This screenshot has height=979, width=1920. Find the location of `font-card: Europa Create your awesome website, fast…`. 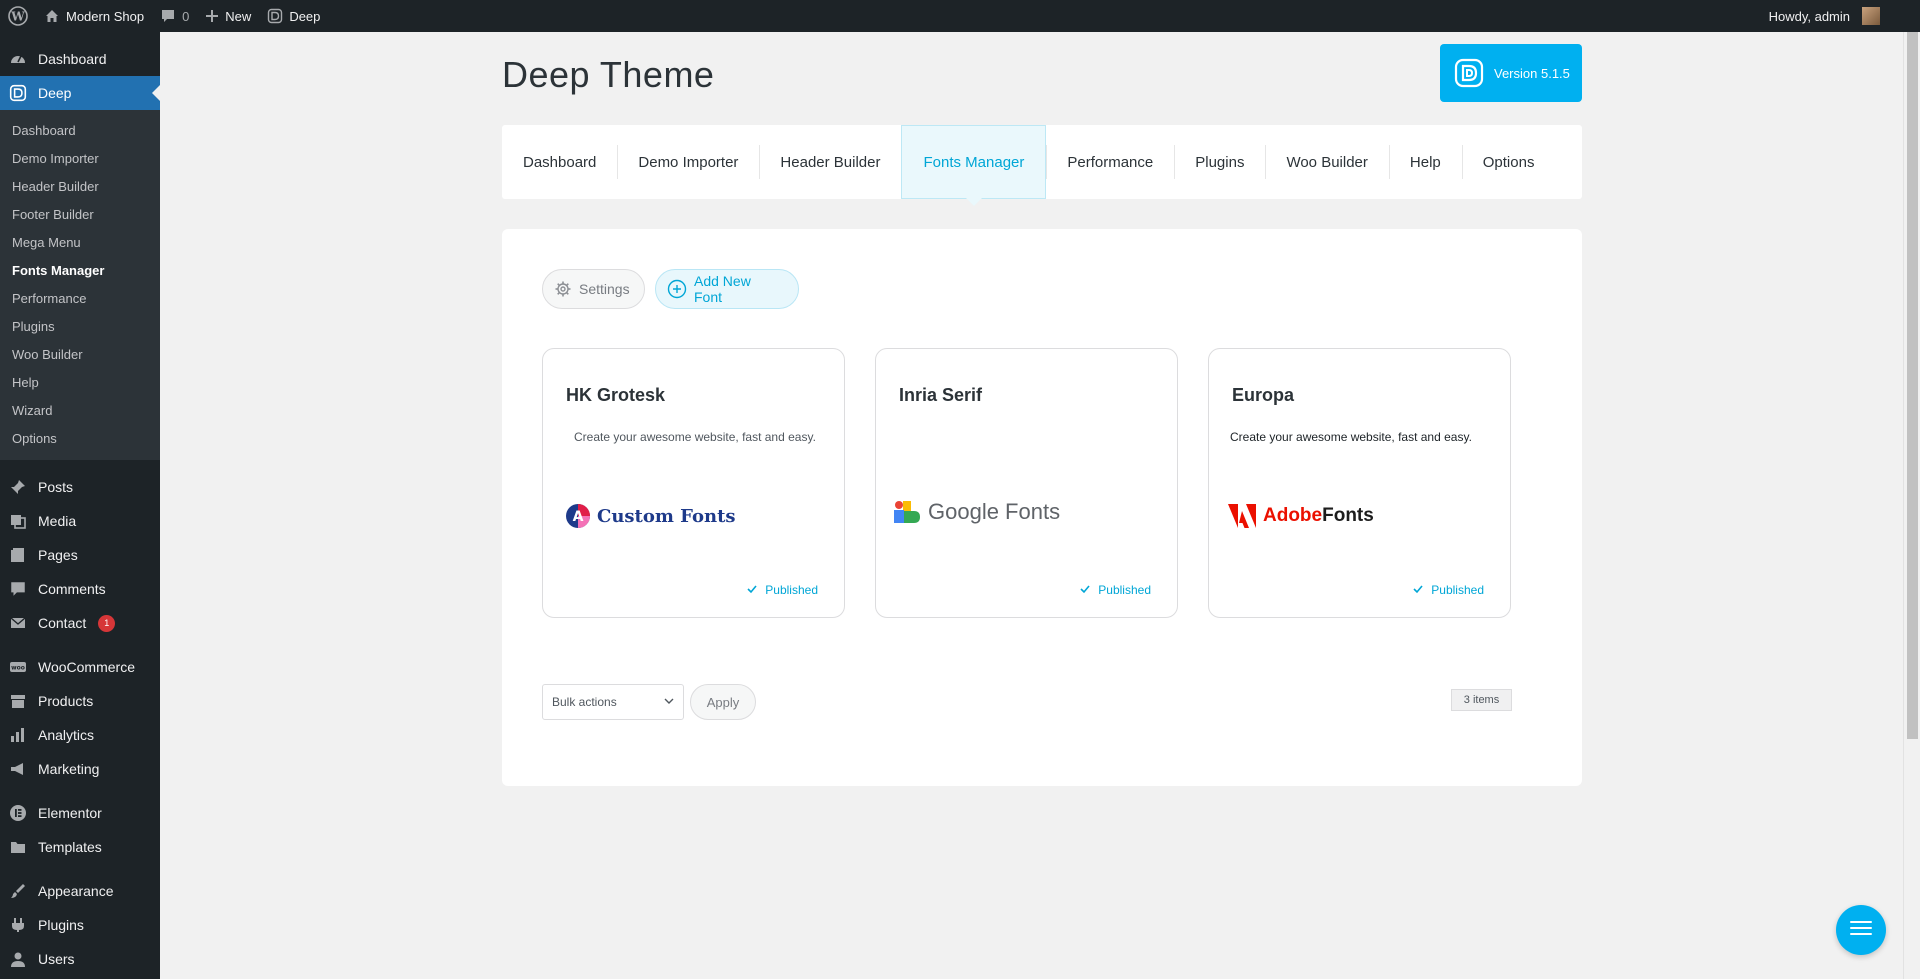

font-card: Europa Create your awesome website, fast… is located at coordinates (1359, 483).